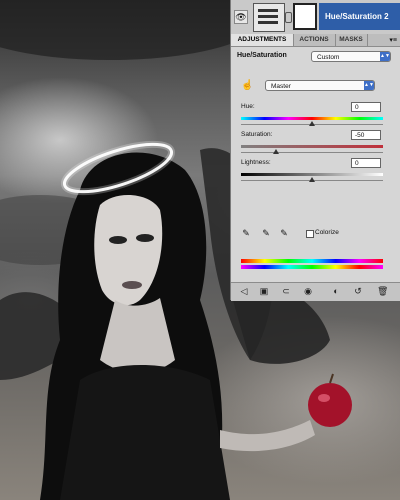  What do you see at coordinates (320, 85) in the screenshot?
I see `channel-select: Master ▲▼` at bounding box center [320, 85].